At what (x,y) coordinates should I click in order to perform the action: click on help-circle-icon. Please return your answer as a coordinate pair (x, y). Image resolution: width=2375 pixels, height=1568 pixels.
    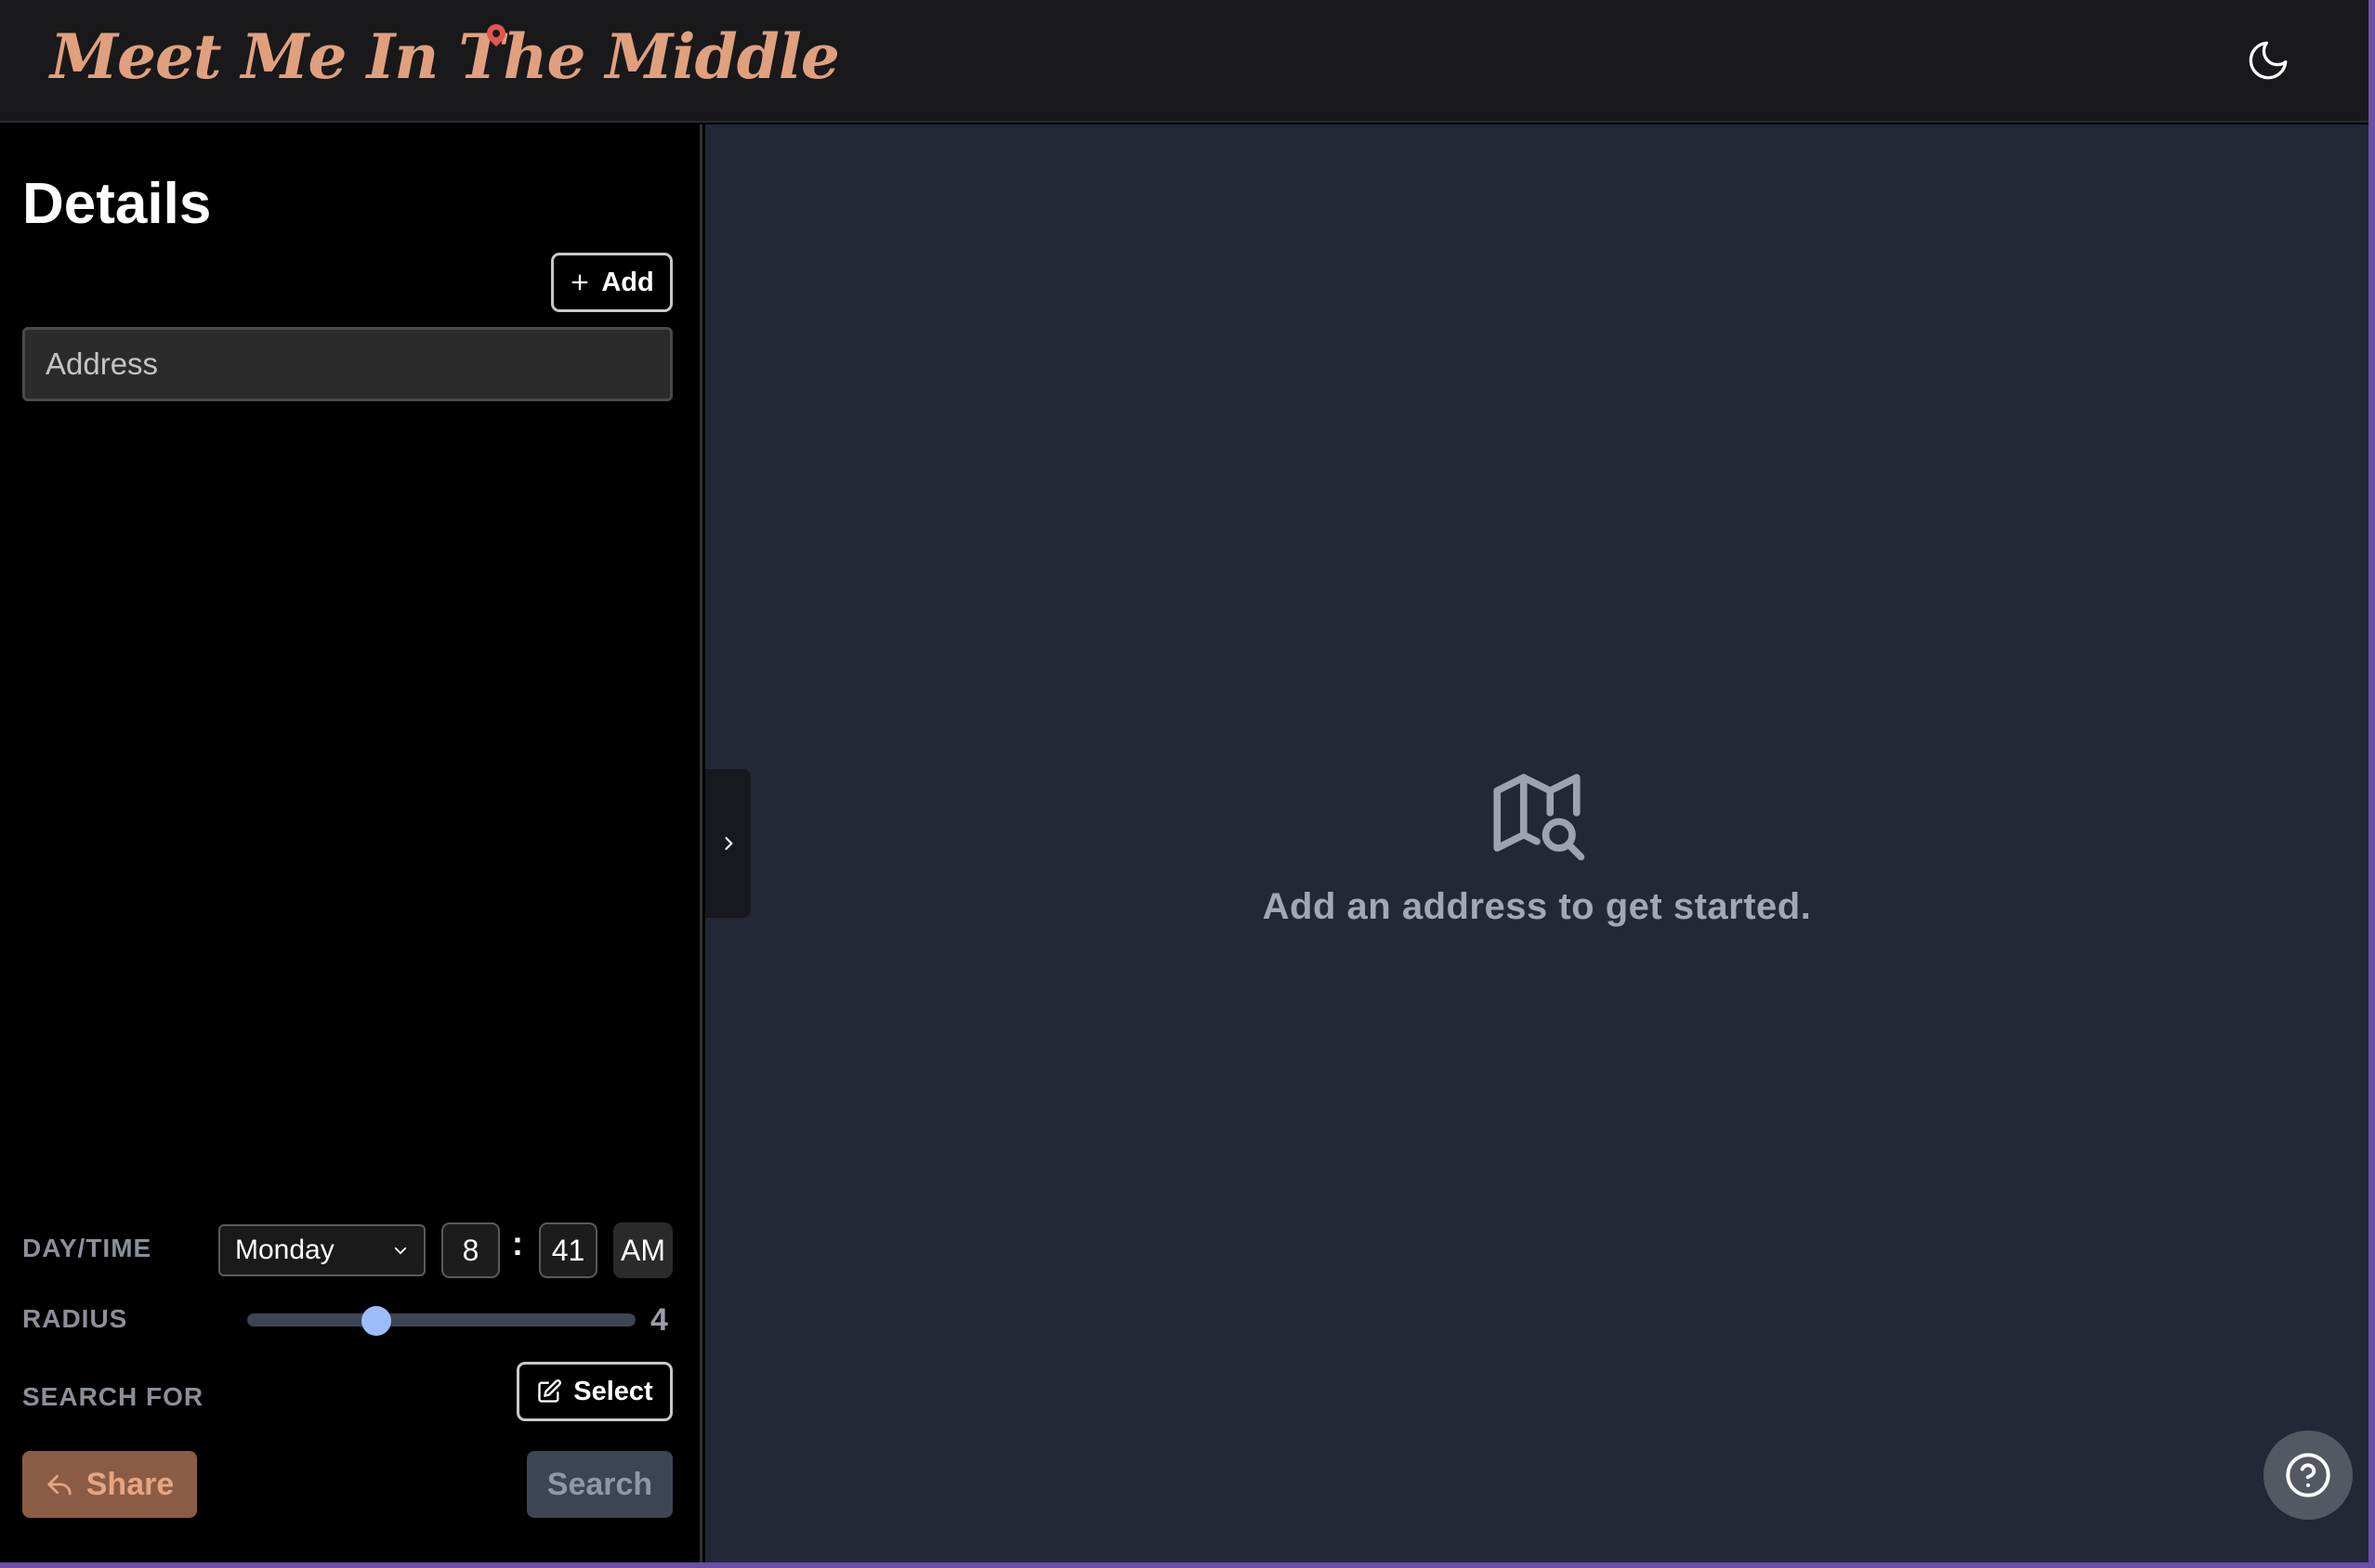
    Looking at the image, I should click on (2308, 1475).